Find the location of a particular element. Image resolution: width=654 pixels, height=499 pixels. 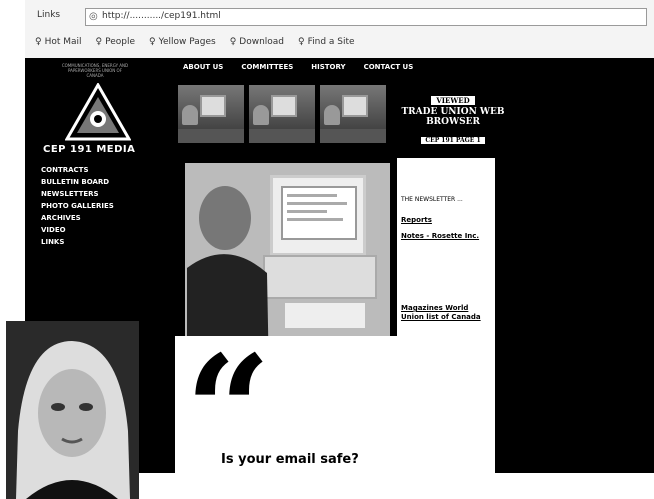

nav-video: VIDEO is located at coordinates (77, 230).